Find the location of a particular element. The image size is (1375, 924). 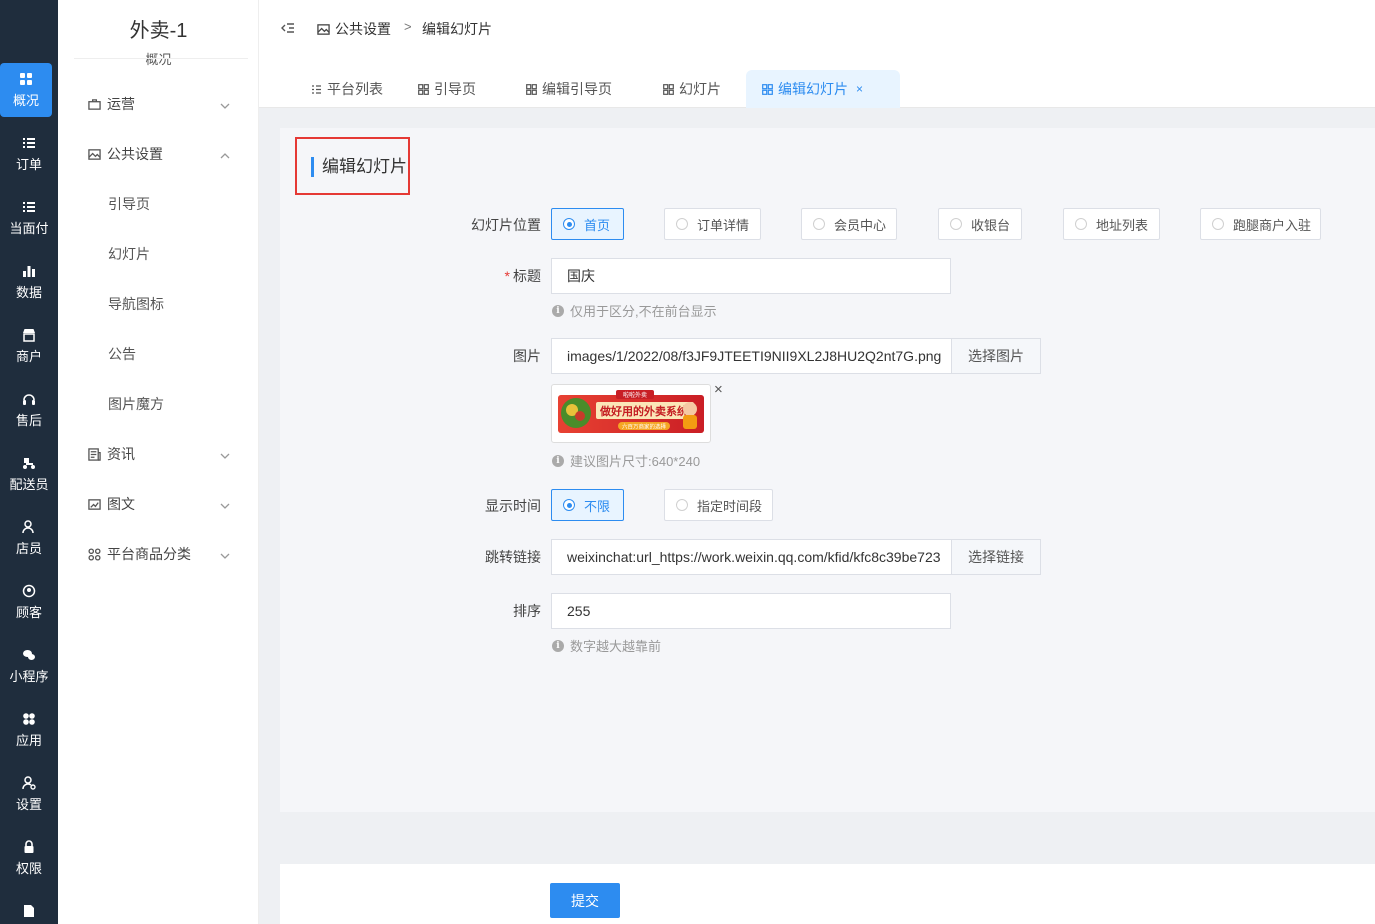

radio-label: 首页 is located at coordinates (597, 225).